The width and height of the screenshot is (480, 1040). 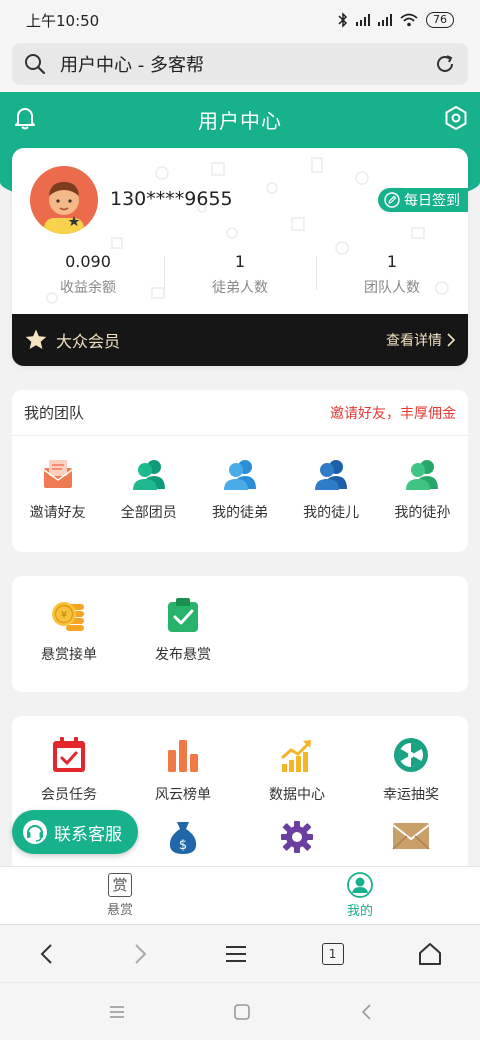 I want to click on browser-nav-bar: 1, so click(x=240, y=953).